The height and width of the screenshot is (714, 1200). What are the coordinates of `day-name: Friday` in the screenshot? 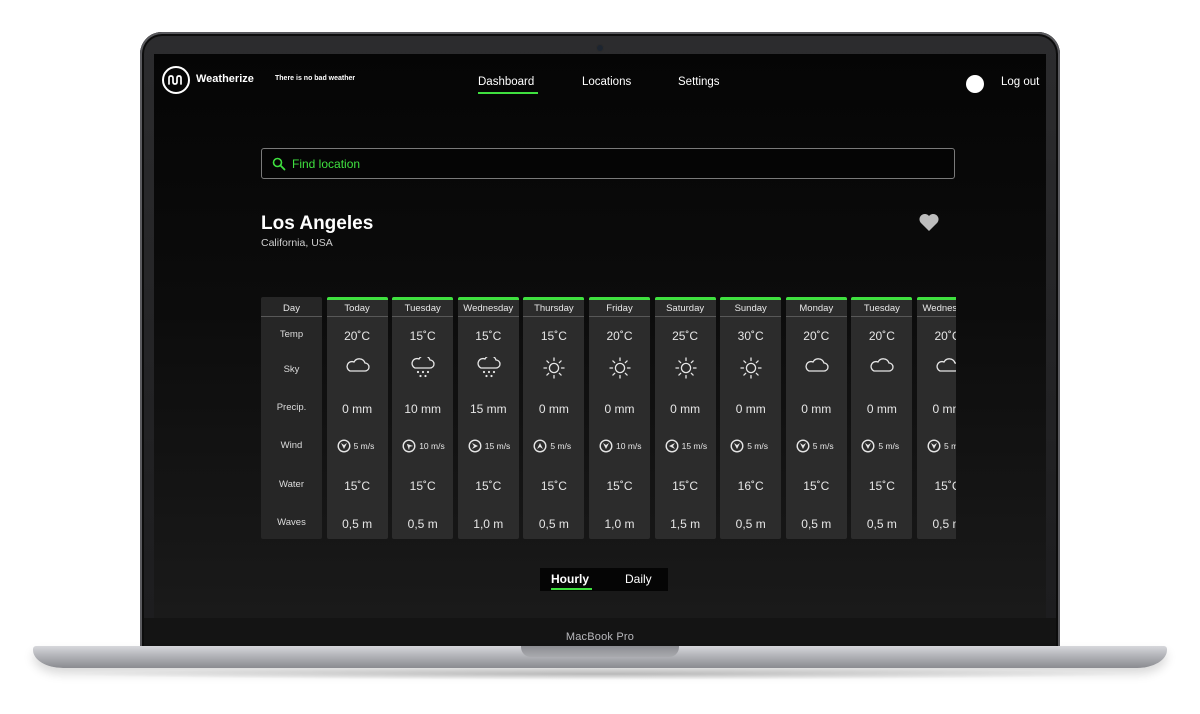 It's located at (619, 309).